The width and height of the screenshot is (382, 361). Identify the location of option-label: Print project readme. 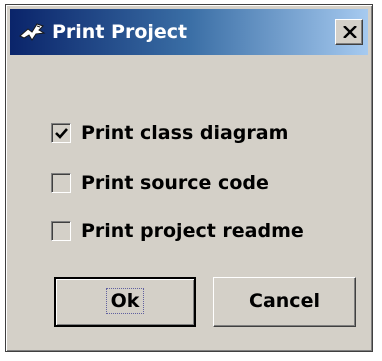
(192, 231).